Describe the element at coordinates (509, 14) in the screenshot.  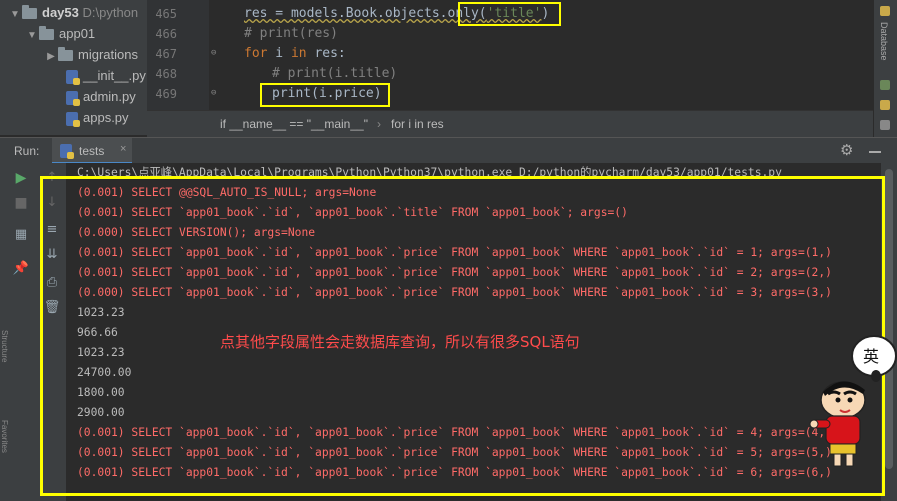
I see `highlight-box-only-title` at that location.